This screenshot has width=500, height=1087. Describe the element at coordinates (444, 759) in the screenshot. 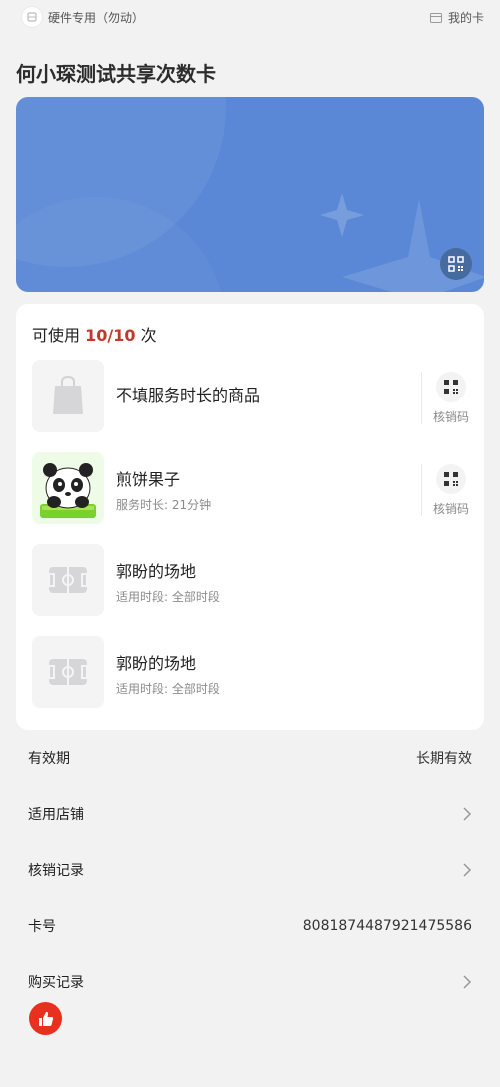

I see `validity-value: 长期有效` at that location.